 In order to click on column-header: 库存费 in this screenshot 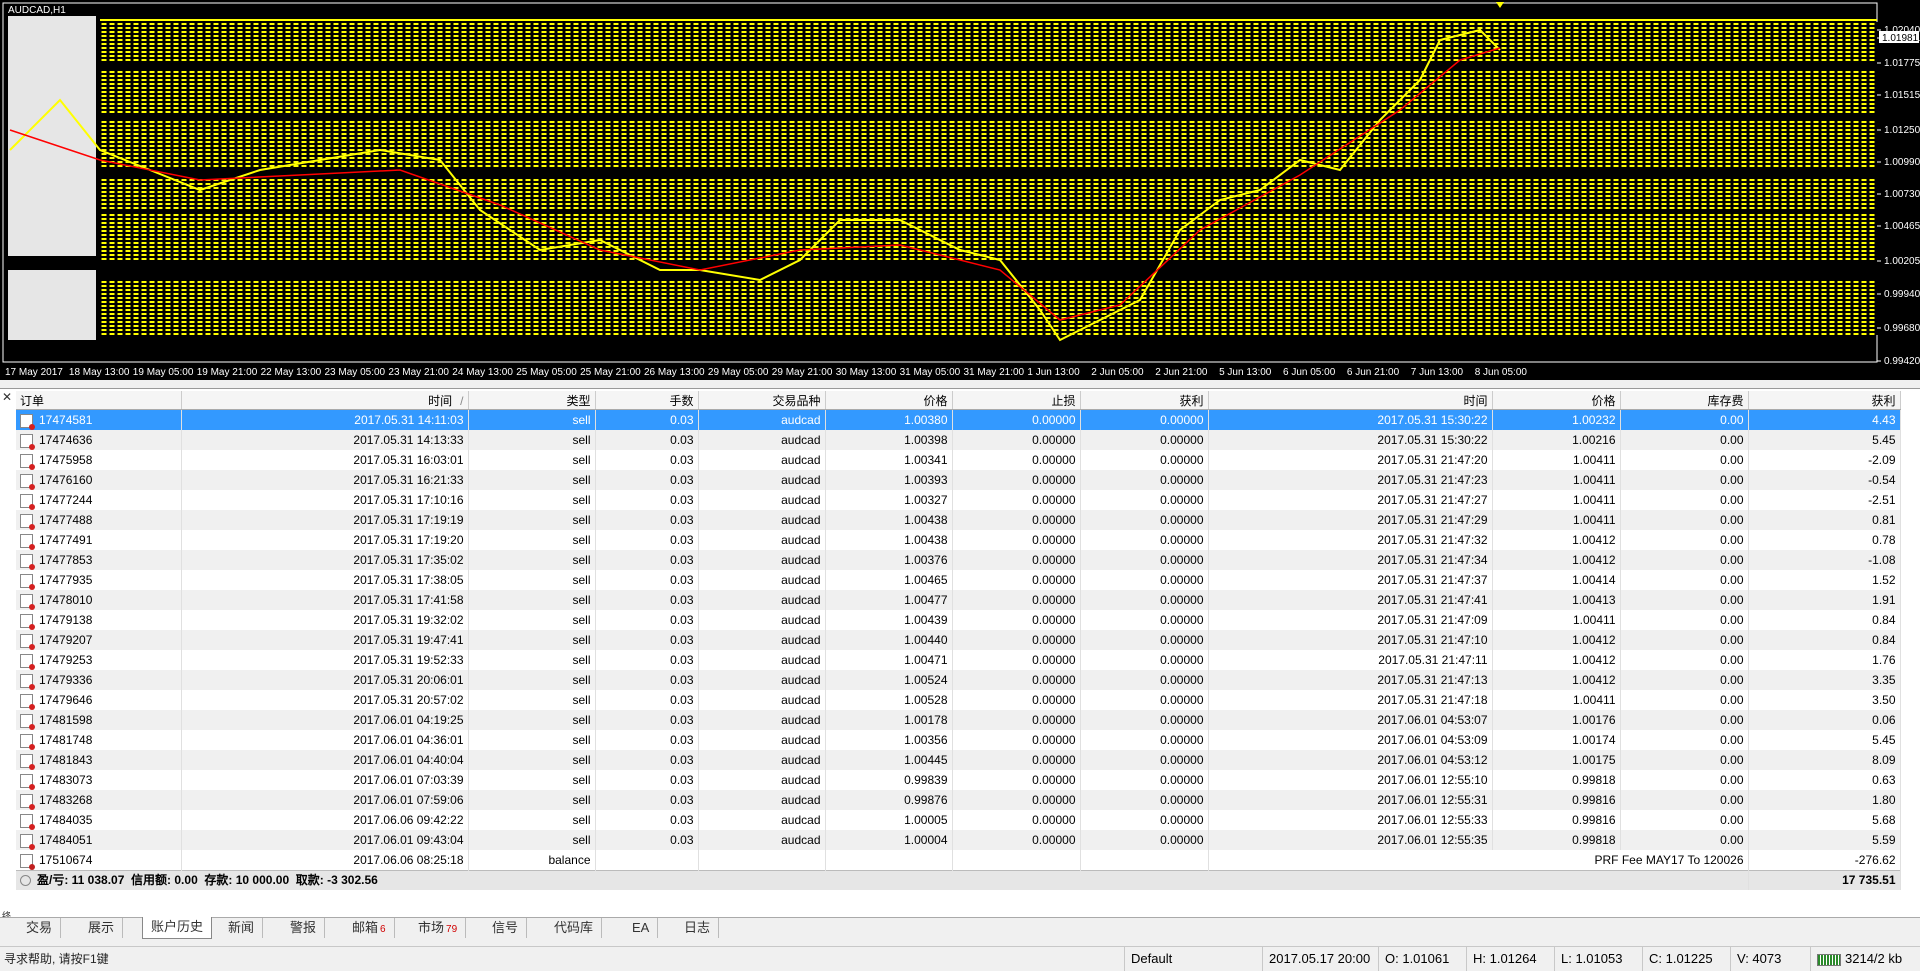, I will do `click(1684, 400)`.